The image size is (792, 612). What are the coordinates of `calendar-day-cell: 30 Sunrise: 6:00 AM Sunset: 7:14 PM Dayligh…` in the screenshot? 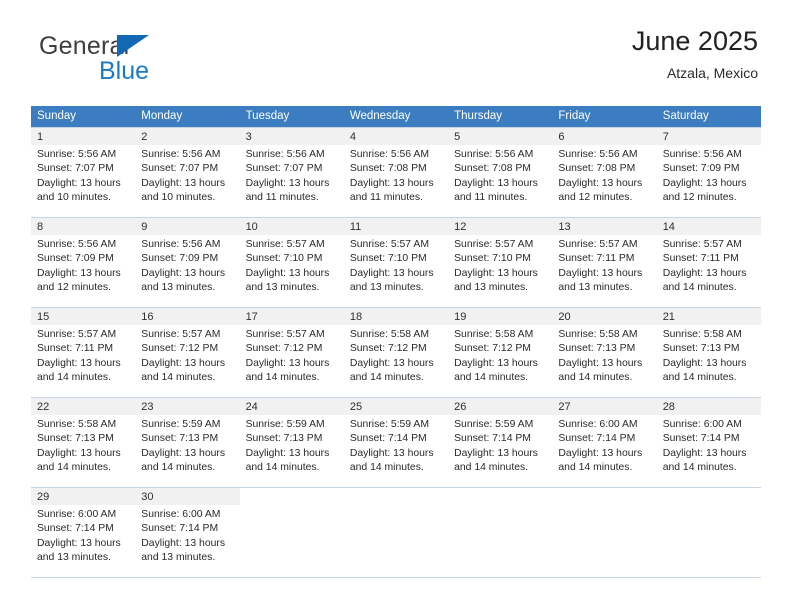 It's located at (187, 532).